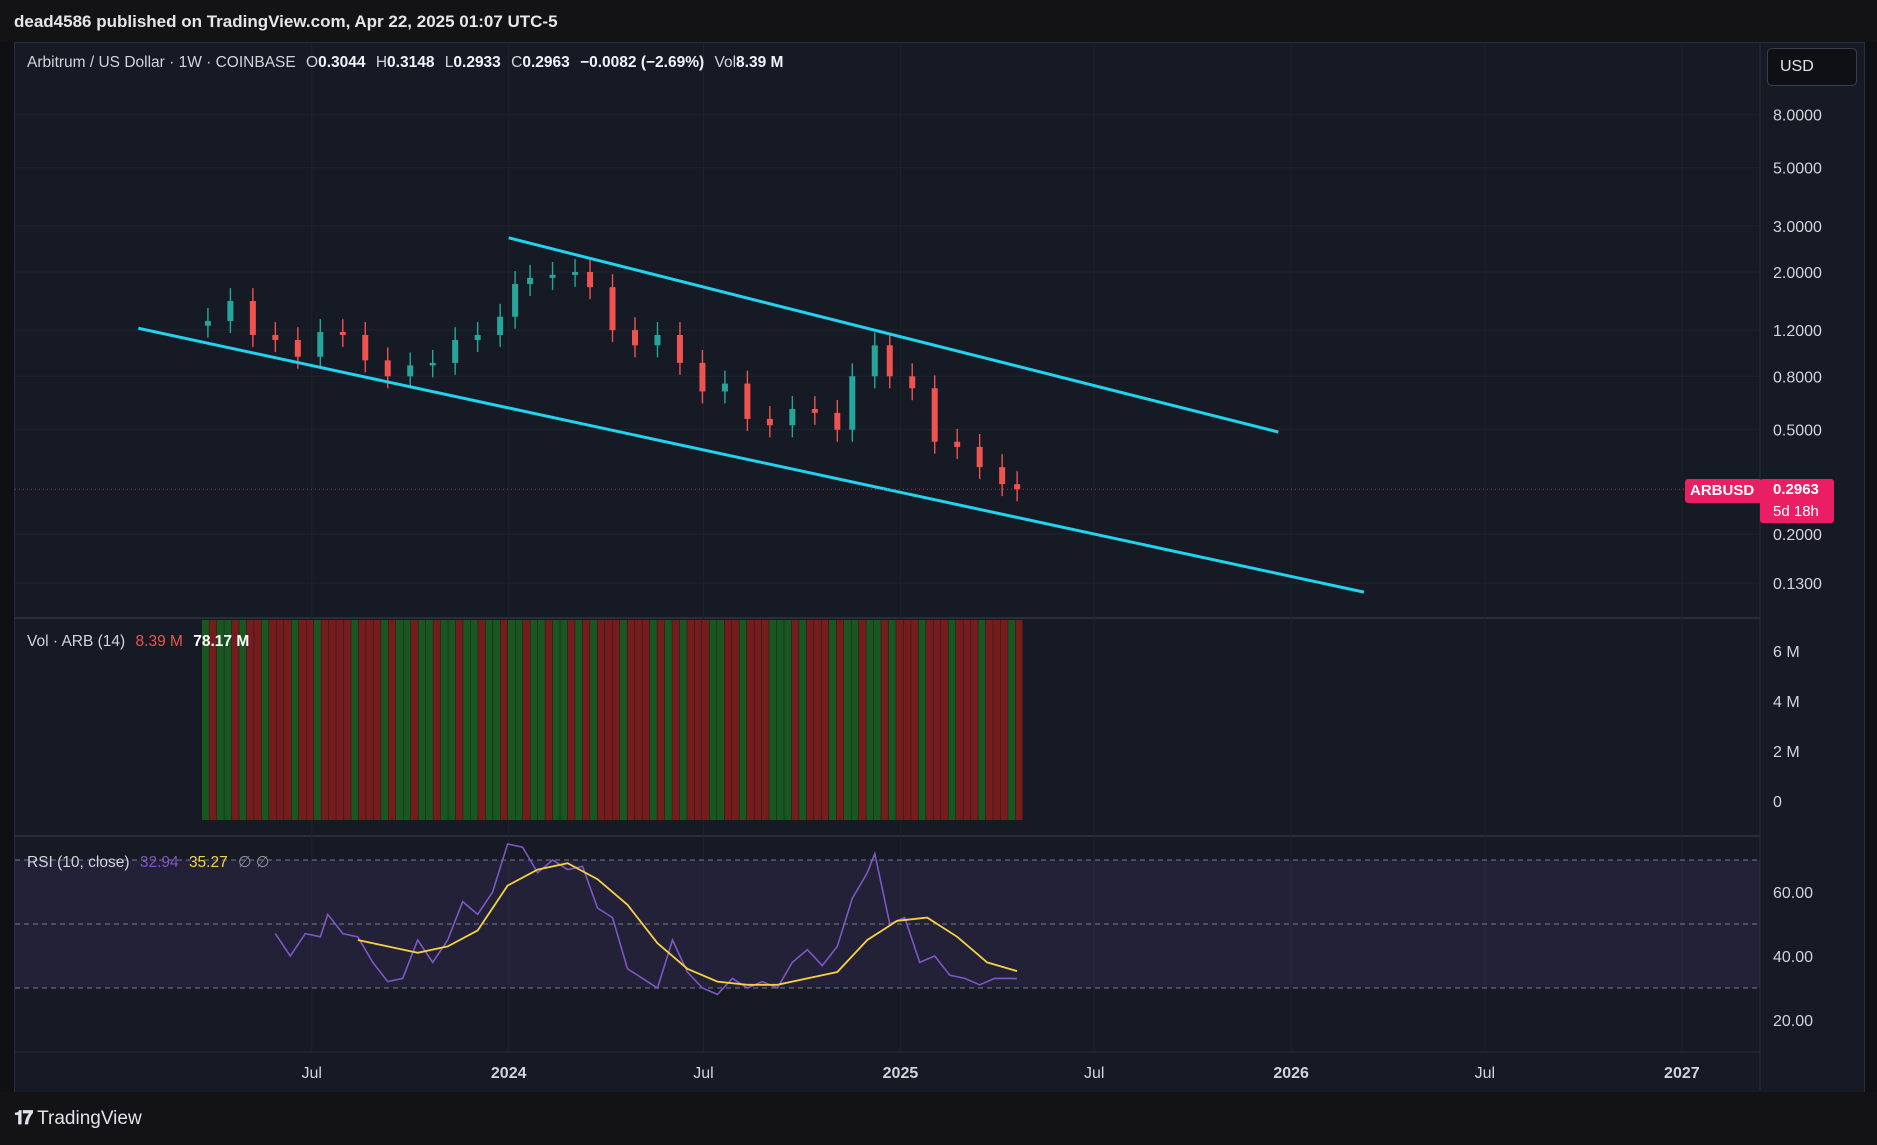 The height and width of the screenshot is (1145, 1877). I want to click on rsi-tick-label: 40.00, so click(1793, 957).